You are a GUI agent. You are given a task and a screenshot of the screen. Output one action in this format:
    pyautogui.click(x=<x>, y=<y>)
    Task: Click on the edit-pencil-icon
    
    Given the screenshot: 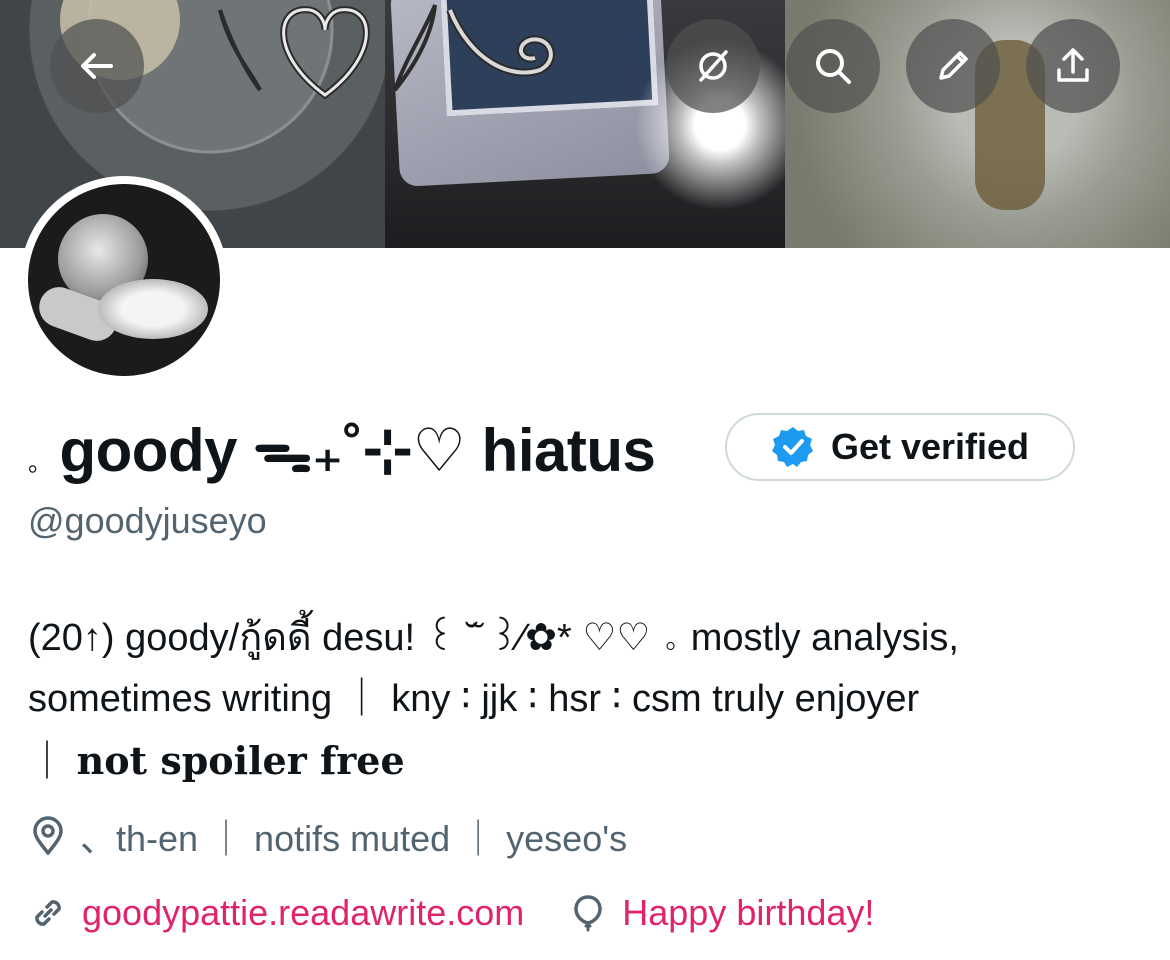 What is the action you would take?
    pyautogui.click(x=953, y=65)
    